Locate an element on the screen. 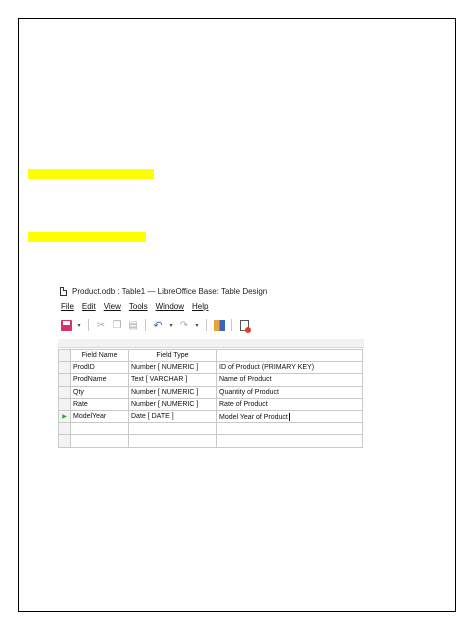  redo-icon: ↷ is located at coordinates (184, 325).